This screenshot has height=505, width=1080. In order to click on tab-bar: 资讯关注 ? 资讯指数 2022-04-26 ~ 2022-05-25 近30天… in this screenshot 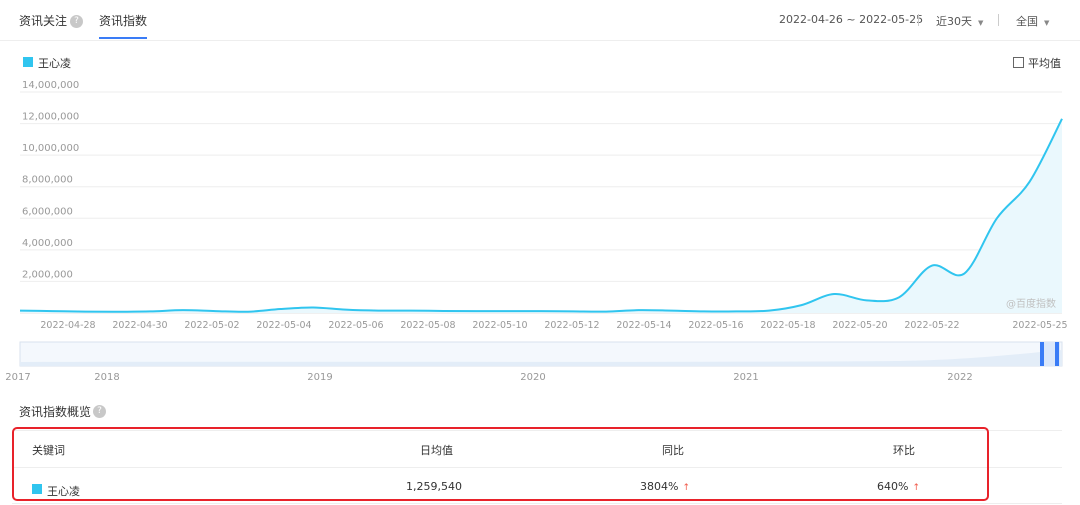, I will do `click(540, 20)`.